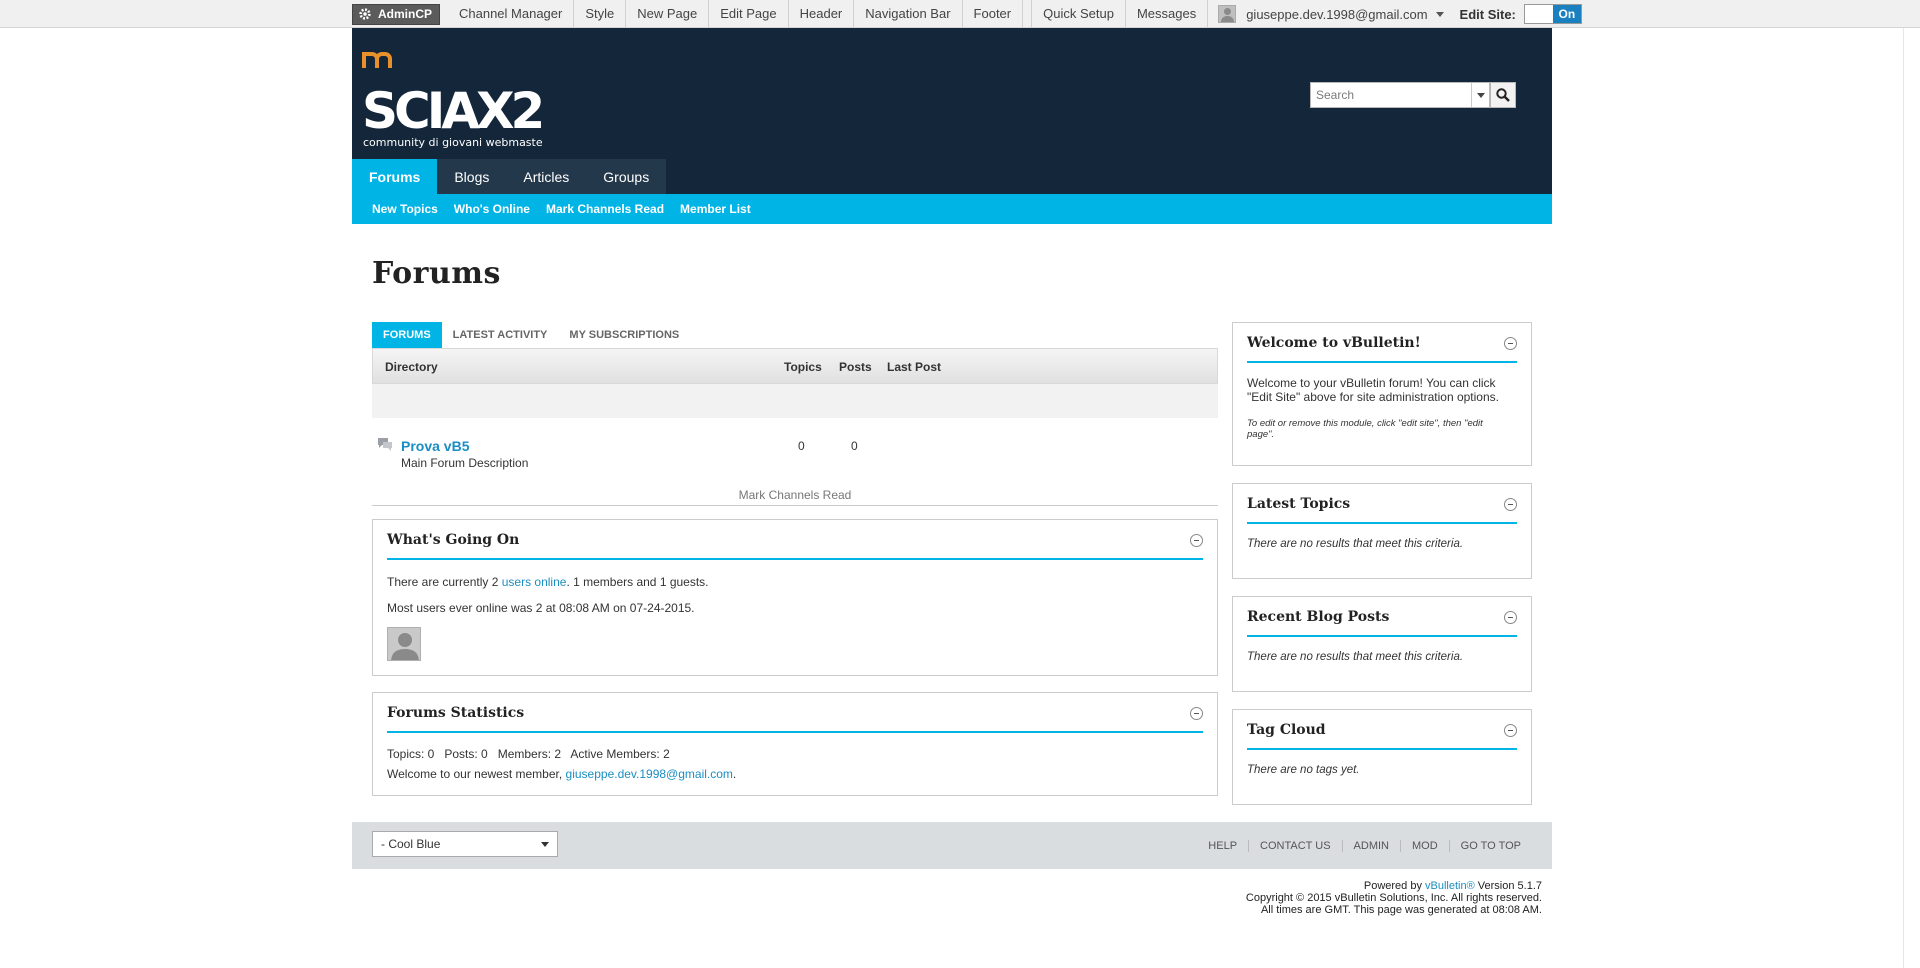 The width and height of the screenshot is (1920, 968). What do you see at coordinates (511, 14) in the screenshot?
I see `admin-channel-manager: Channel Manager` at bounding box center [511, 14].